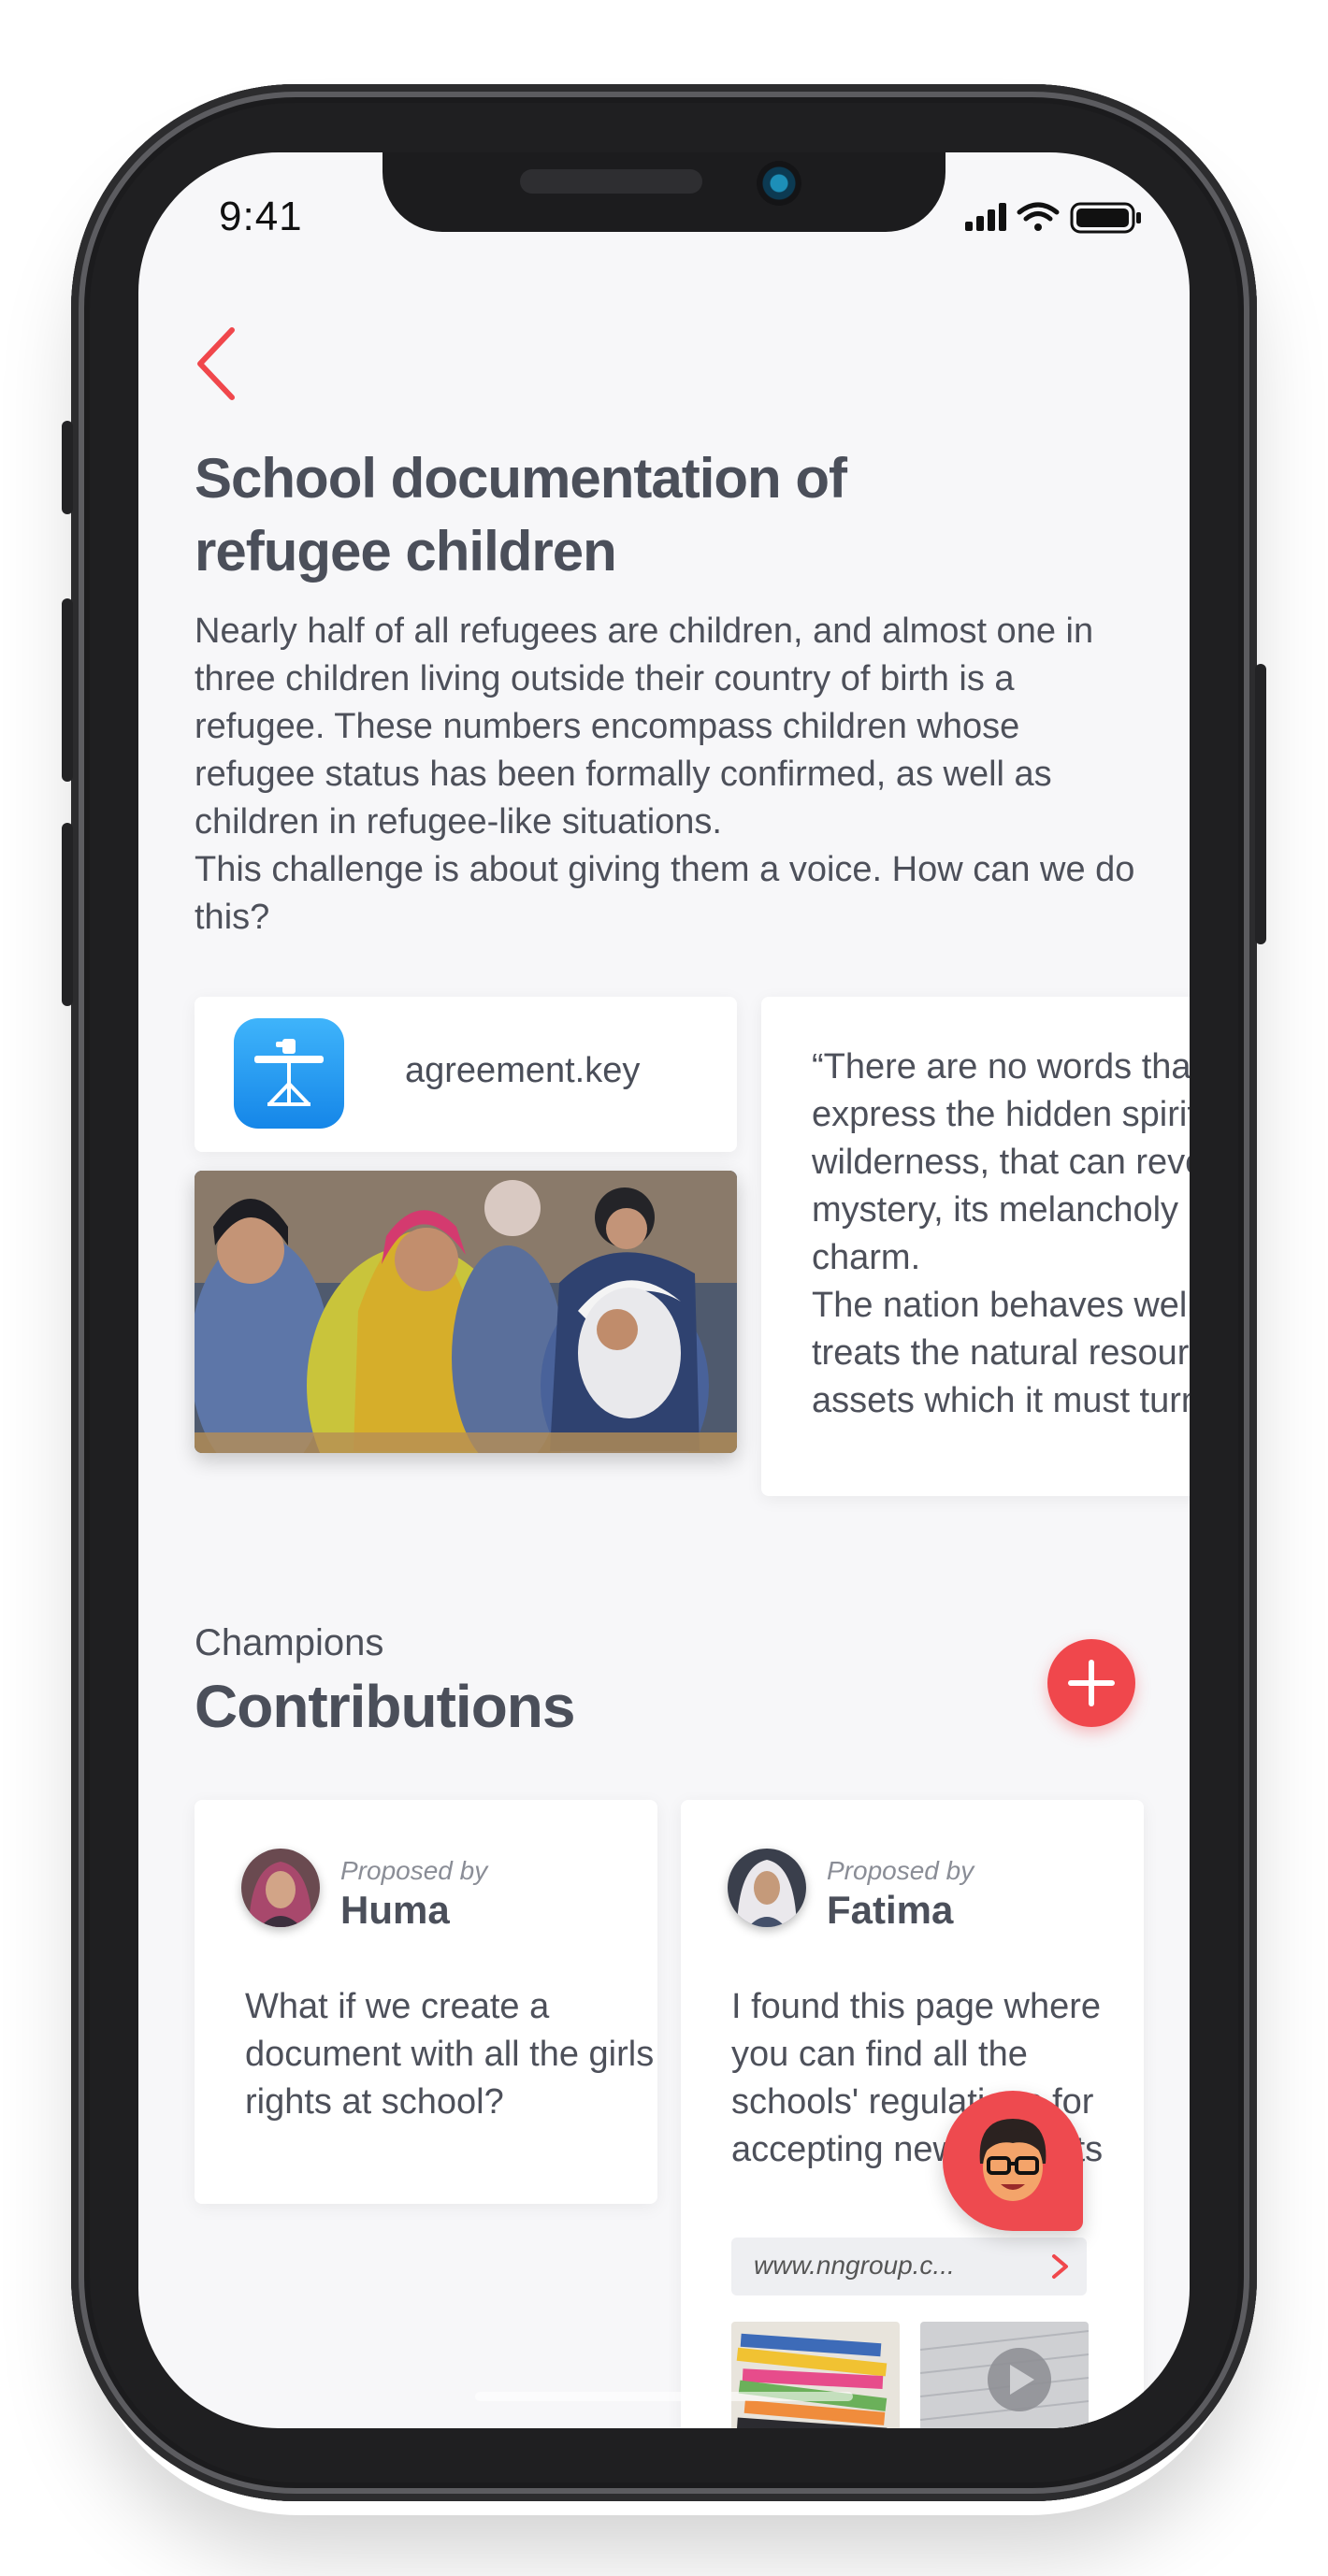 The height and width of the screenshot is (2576, 1328). Describe the element at coordinates (385, 1707) in the screenshot. I see `section-title: Contributions` at that location.